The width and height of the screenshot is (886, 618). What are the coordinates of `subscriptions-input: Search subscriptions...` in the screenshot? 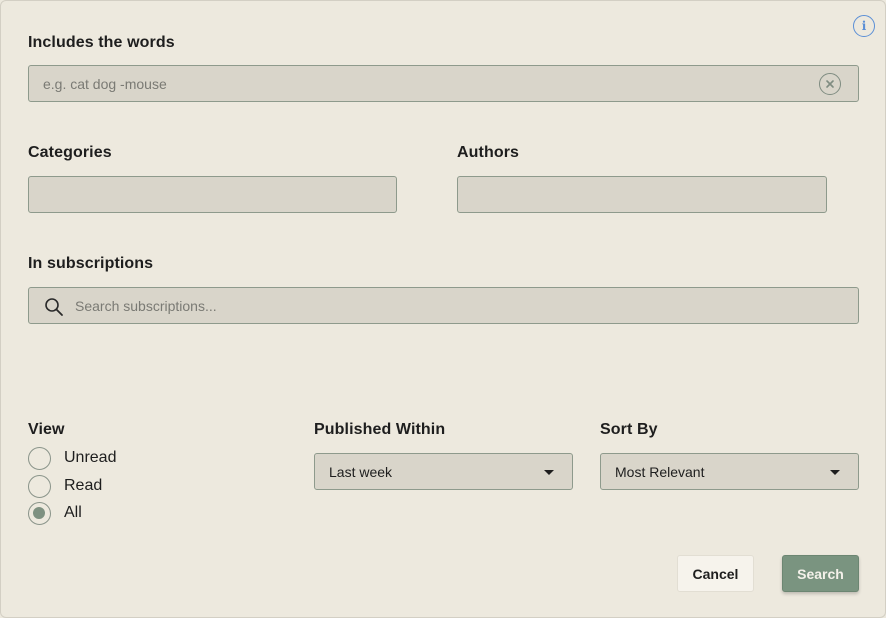 It's located at (443, 305).